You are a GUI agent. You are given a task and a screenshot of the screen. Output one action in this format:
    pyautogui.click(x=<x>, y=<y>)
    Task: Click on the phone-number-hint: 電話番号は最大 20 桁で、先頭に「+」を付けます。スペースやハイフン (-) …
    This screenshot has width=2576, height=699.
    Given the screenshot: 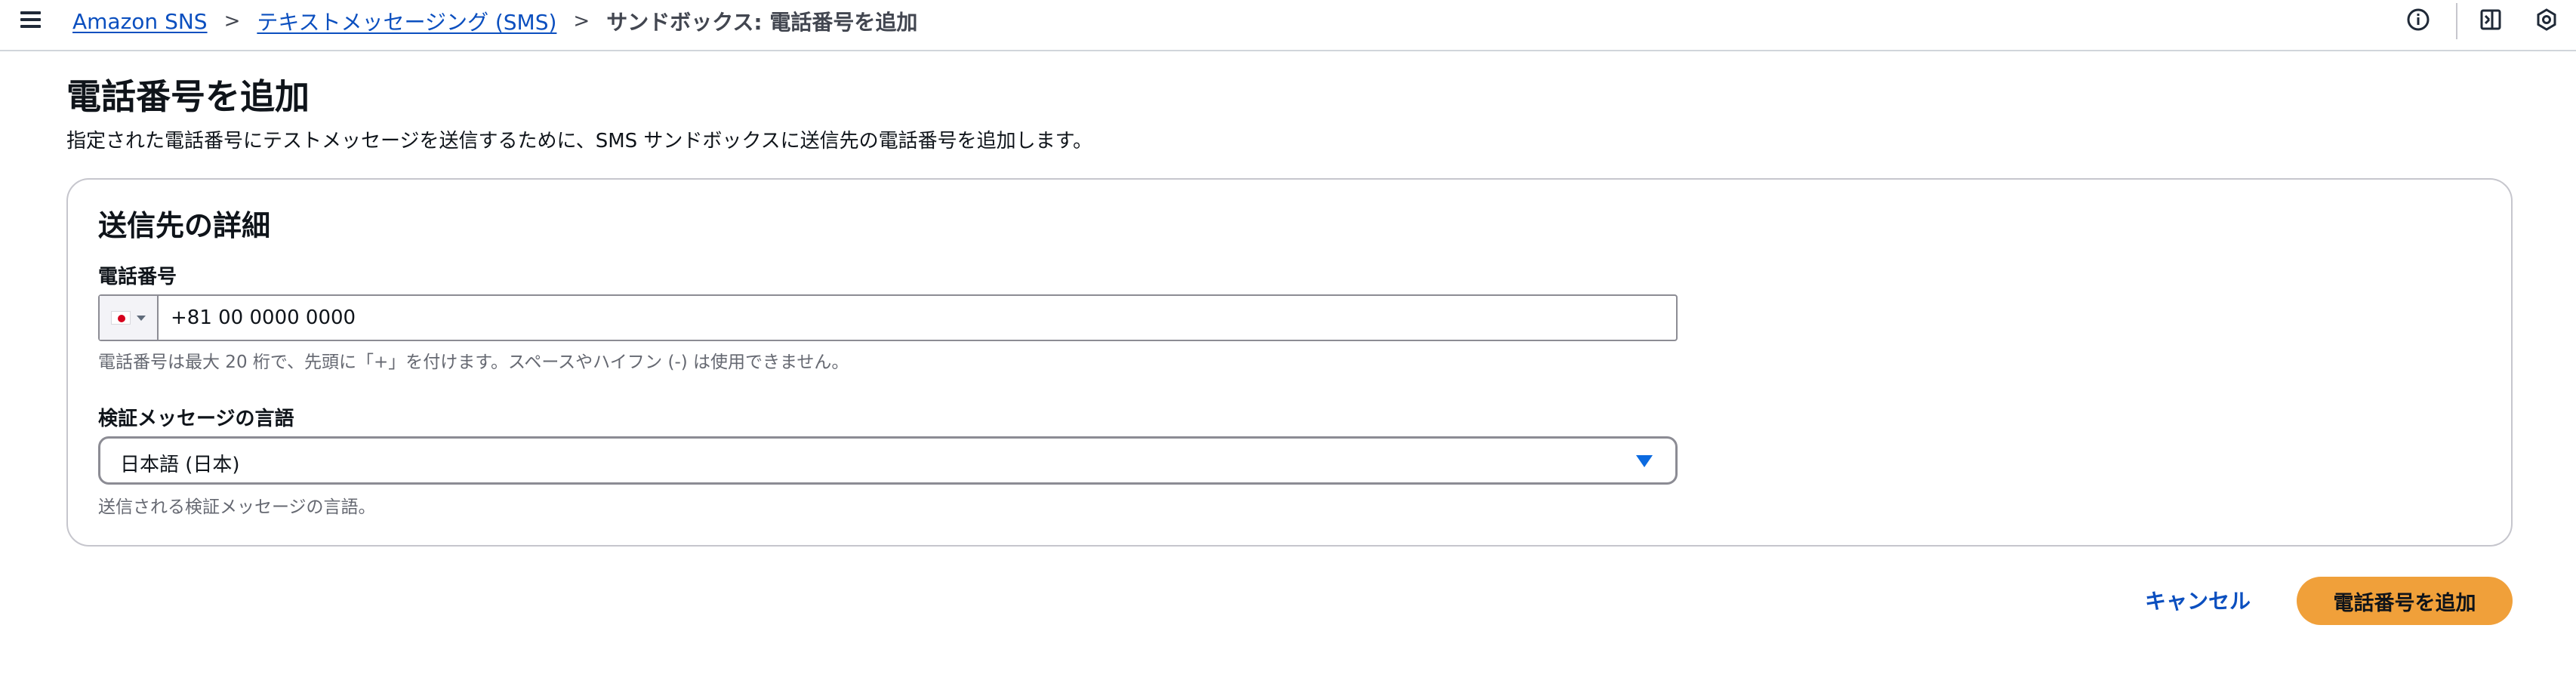 What is the action you would take?
    pyautogui.click(x=474, y=362)
    